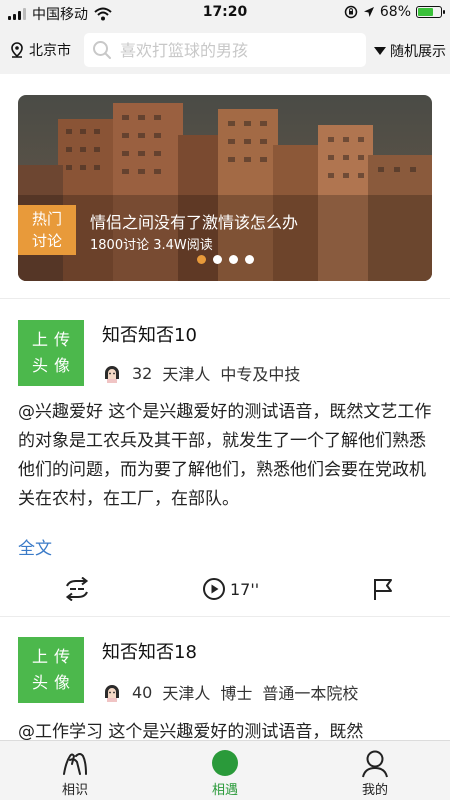 This screenshot has height=800, width=450. I want to click on post-actions: 17'', so click(225, 592).